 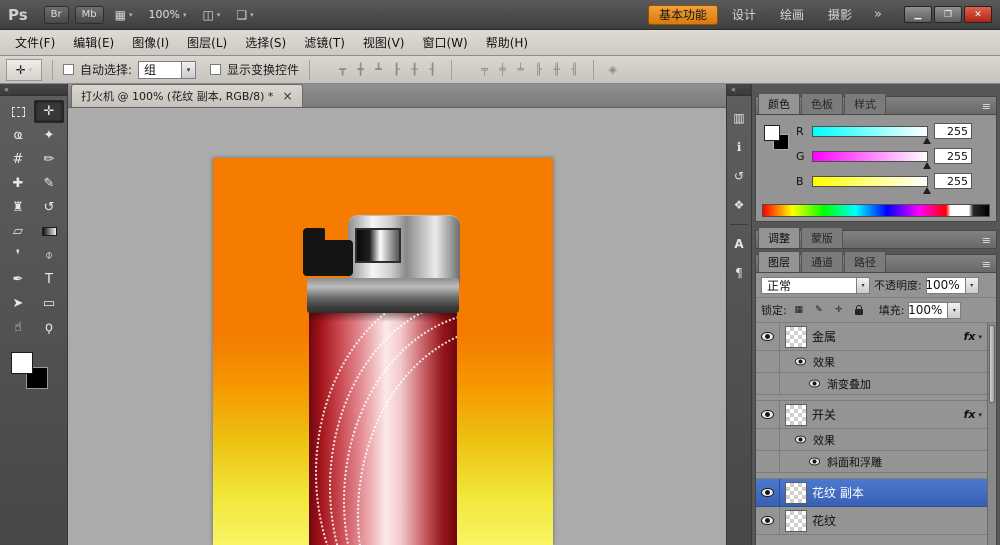 I want to click on align-bottom-edges-icon: ┻, so click(x=378, y=70).